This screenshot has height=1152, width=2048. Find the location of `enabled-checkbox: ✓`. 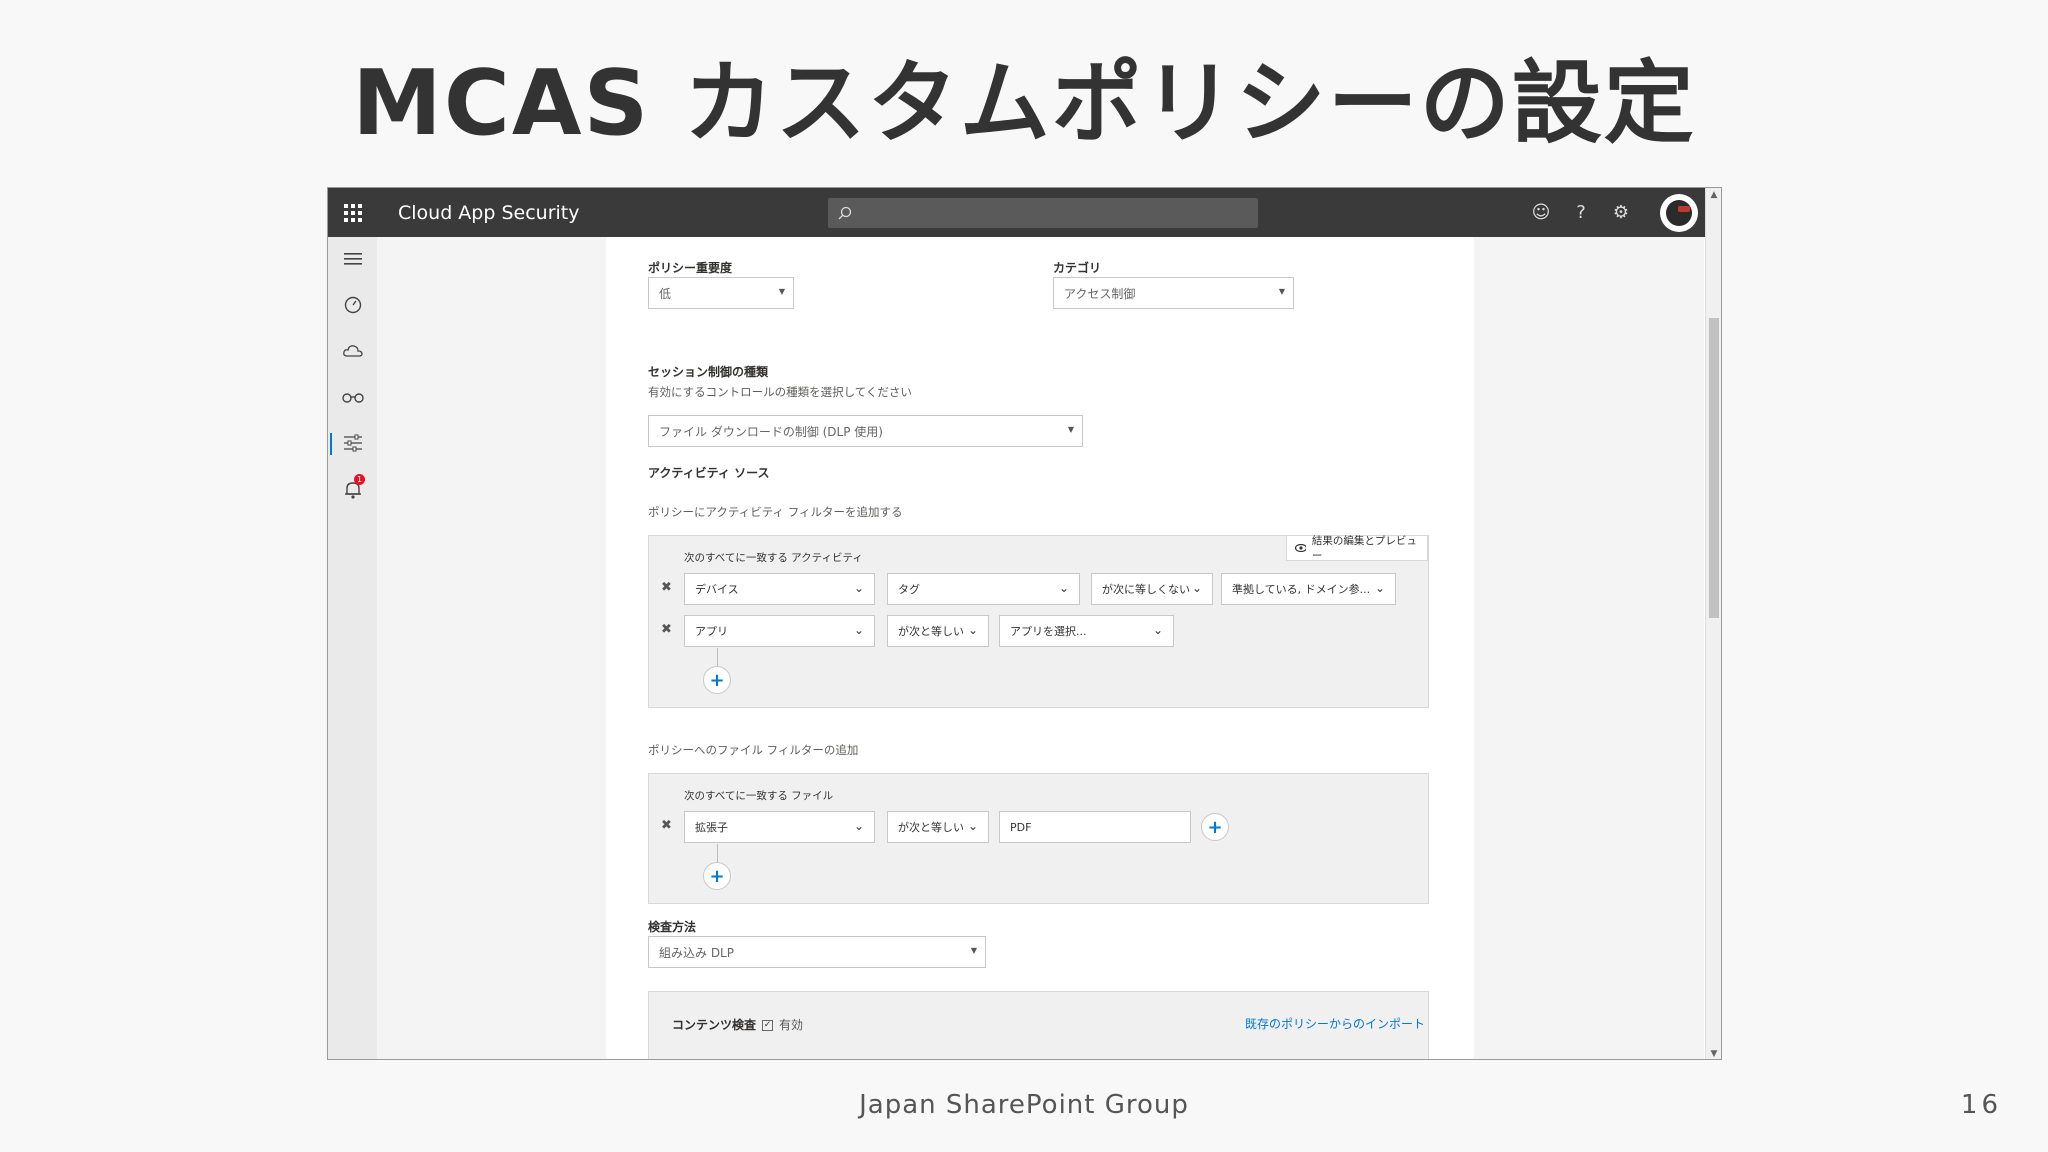

enabled-checkbox: ✓ is located at coordinates (768, 1025).